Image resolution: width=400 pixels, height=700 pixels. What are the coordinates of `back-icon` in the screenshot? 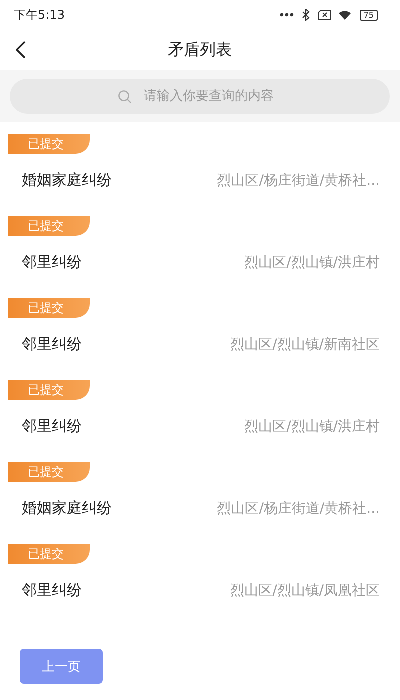 It's located at (21, 50).